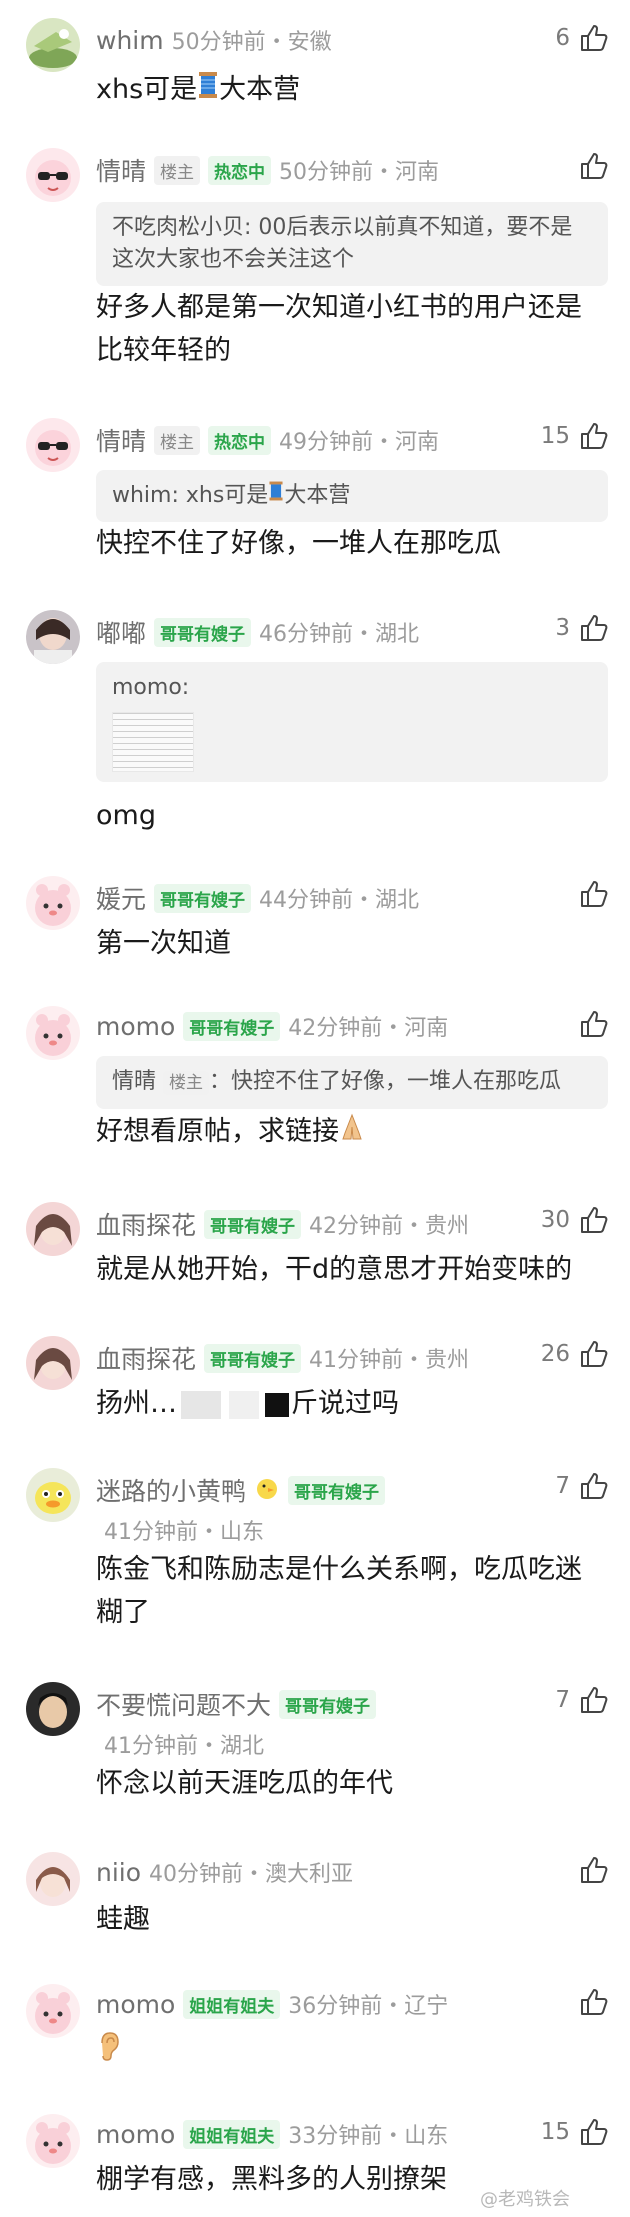 This screenshot has height=2217, width=630. Describe the element at coordinates (368, 2136) in the screenshot. I see `time-location: 33分钟前・山东` at that location.